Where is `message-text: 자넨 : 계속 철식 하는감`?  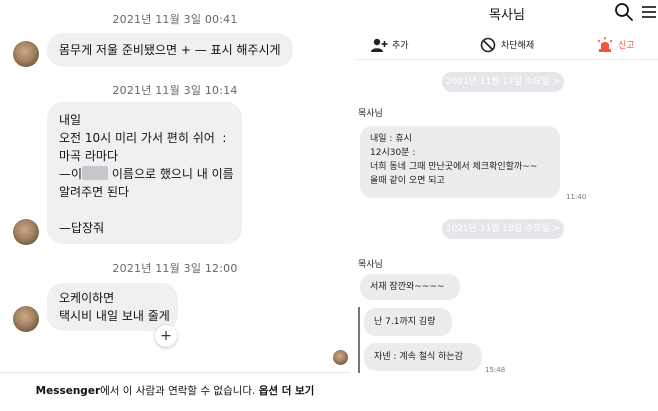 message-text: 자넨 : 계속 철식 하는감 is located at coordinates (418, 357).